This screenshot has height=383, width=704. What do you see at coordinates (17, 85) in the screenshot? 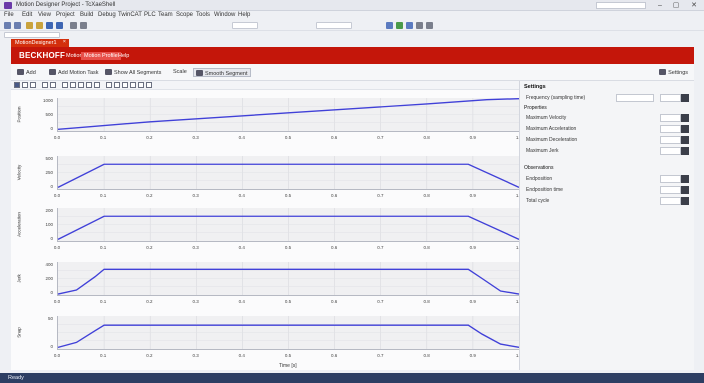
I see `pointer-tool-icon` at bounding box center [17, 85].